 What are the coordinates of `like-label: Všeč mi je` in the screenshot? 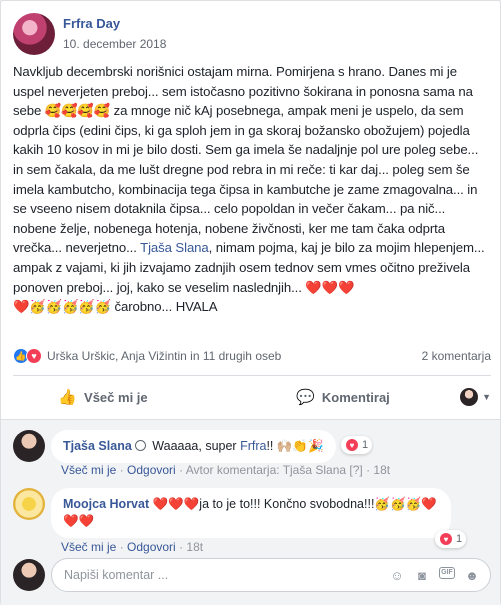 It's located at (116, 397).